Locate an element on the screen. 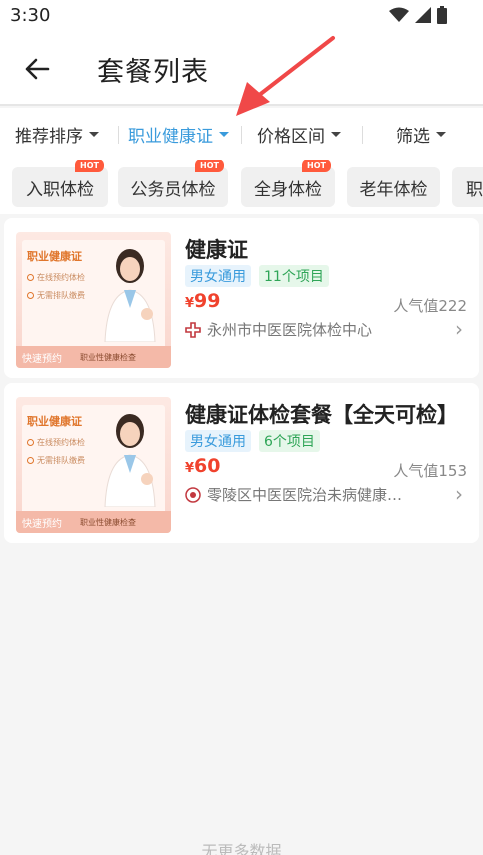  filter-price: 价格区间 is located at coordinates (299, 134).